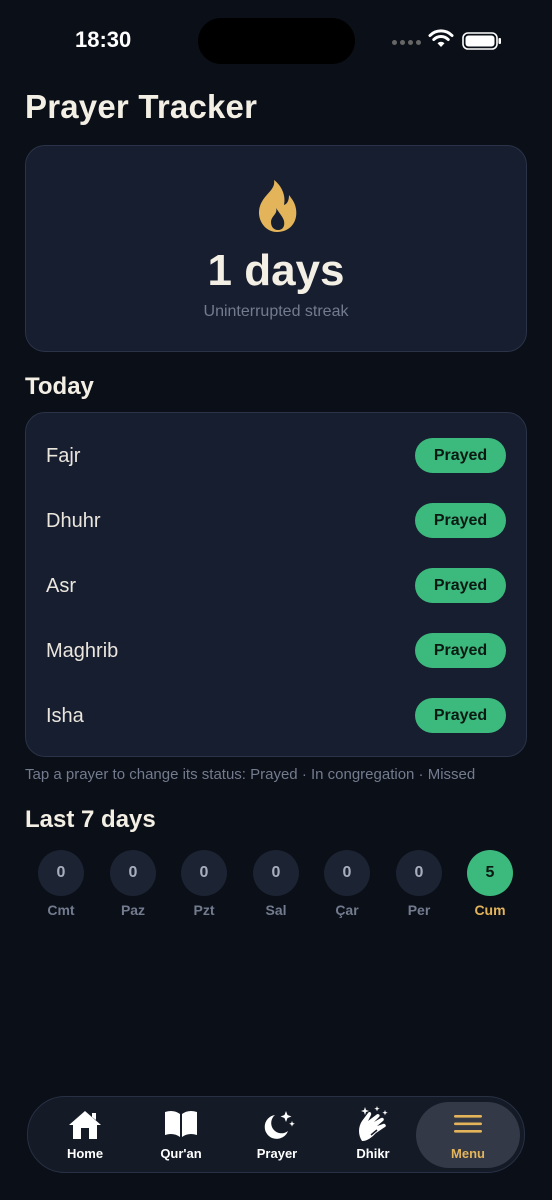 The height and width of the screenshot is (1200, 552). What do you see at coordinates (65, 716) in the screenshot?
I see `prayer-name: Isha` at bounding box center [65, 716].